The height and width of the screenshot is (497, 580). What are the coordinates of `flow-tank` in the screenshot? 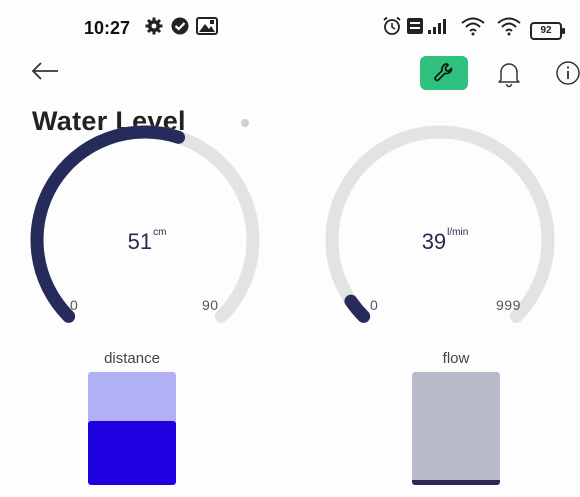 It's located at (456, 428).